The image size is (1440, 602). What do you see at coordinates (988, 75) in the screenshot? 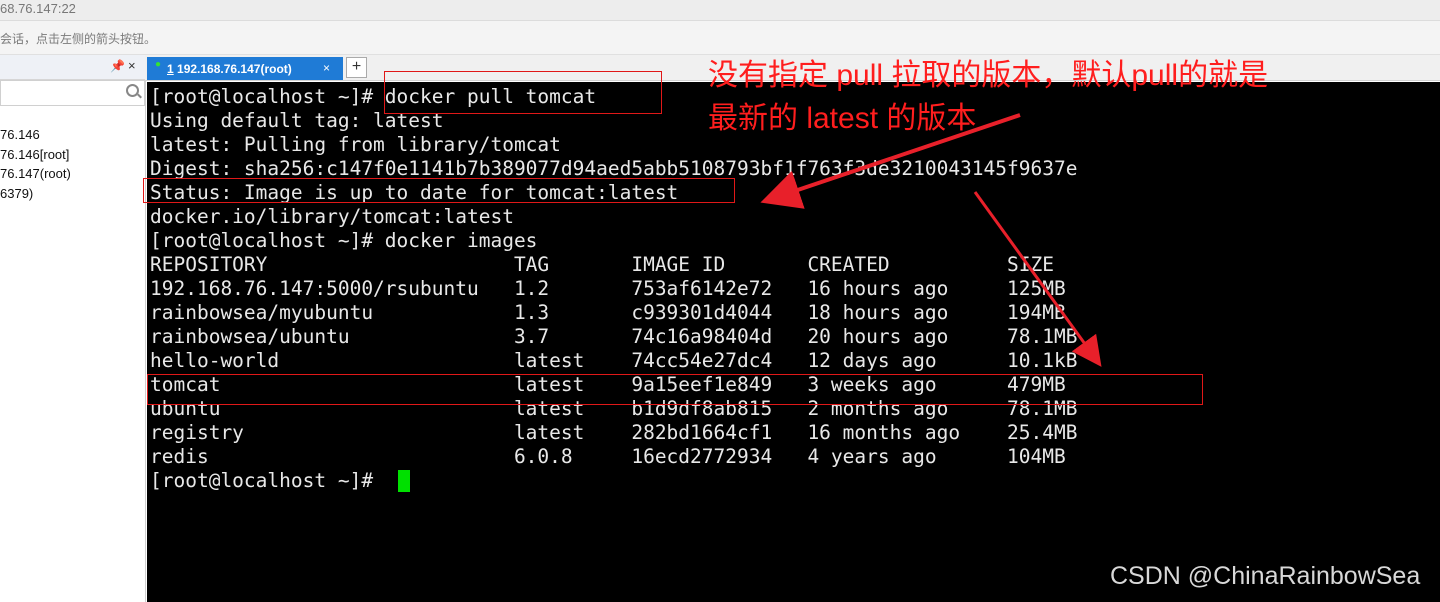
I see `annotation-text-line1: 没有指定 pull 拉取的版本，默认pull的就是` at bounding box center [988, 75].